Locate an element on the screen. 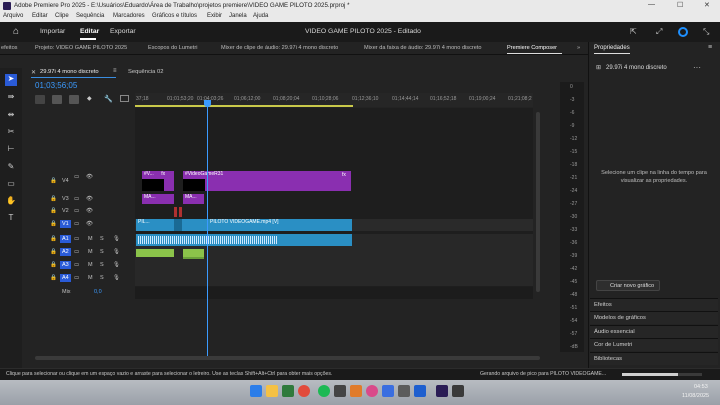 The width and height of the screenshot is (720, 405). marker-icon: ◆ is located at coordinates (89, 98).